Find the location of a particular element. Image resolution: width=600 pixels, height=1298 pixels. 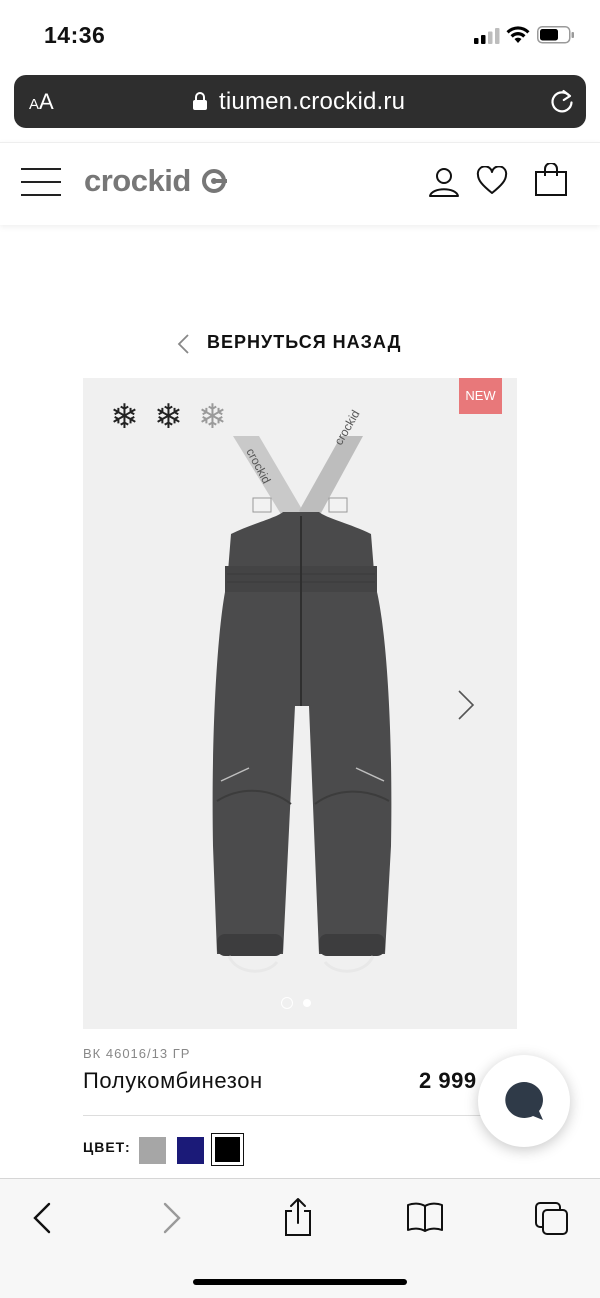

bookmarks-icon is located at coordinates (425, 1217).